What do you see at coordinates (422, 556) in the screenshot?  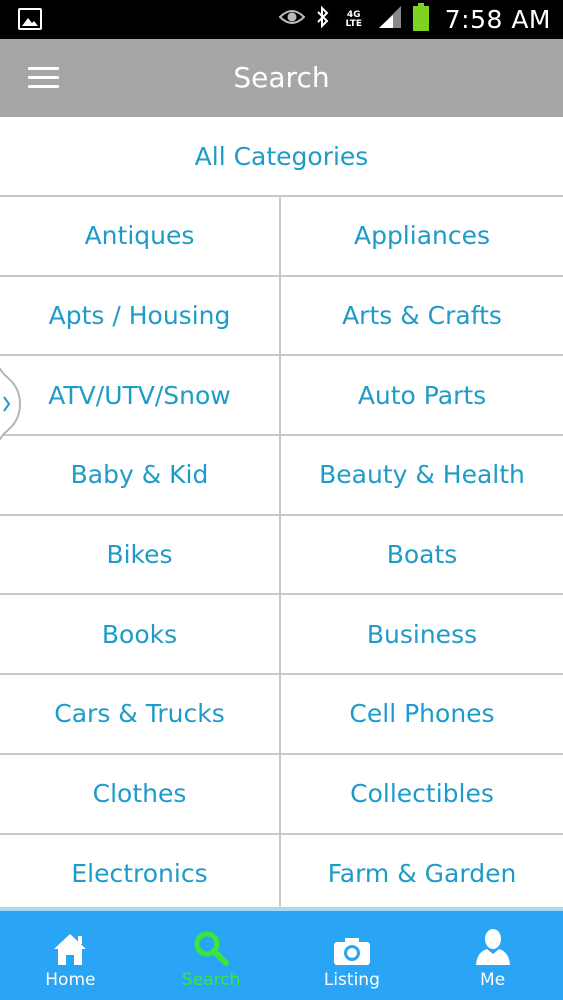 I see `category-boats: Boats` at bounding box center [422, 556].